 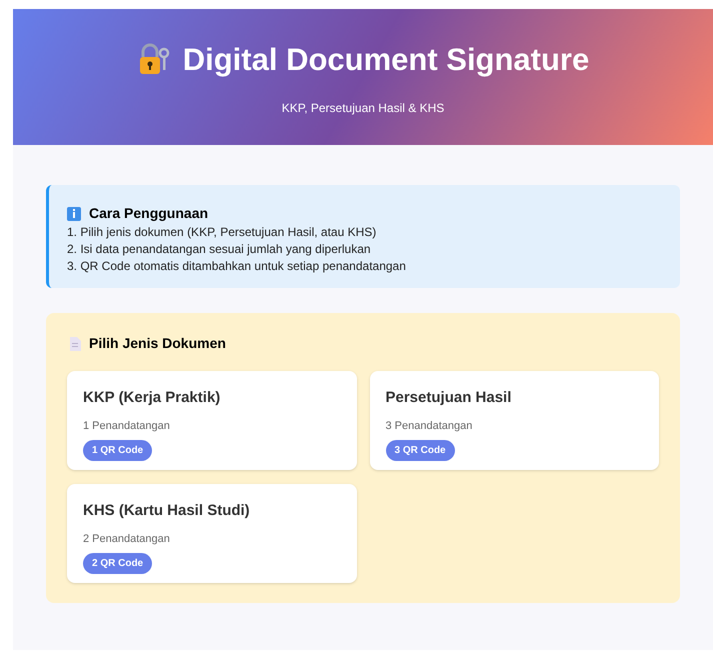 What do you see at coordinates (364, 249) in the screenshot?
I see `instruction-step: 2. Isi data penandatangan sesuai jumlah yang diperlukan` at bounding box center [364, 249].